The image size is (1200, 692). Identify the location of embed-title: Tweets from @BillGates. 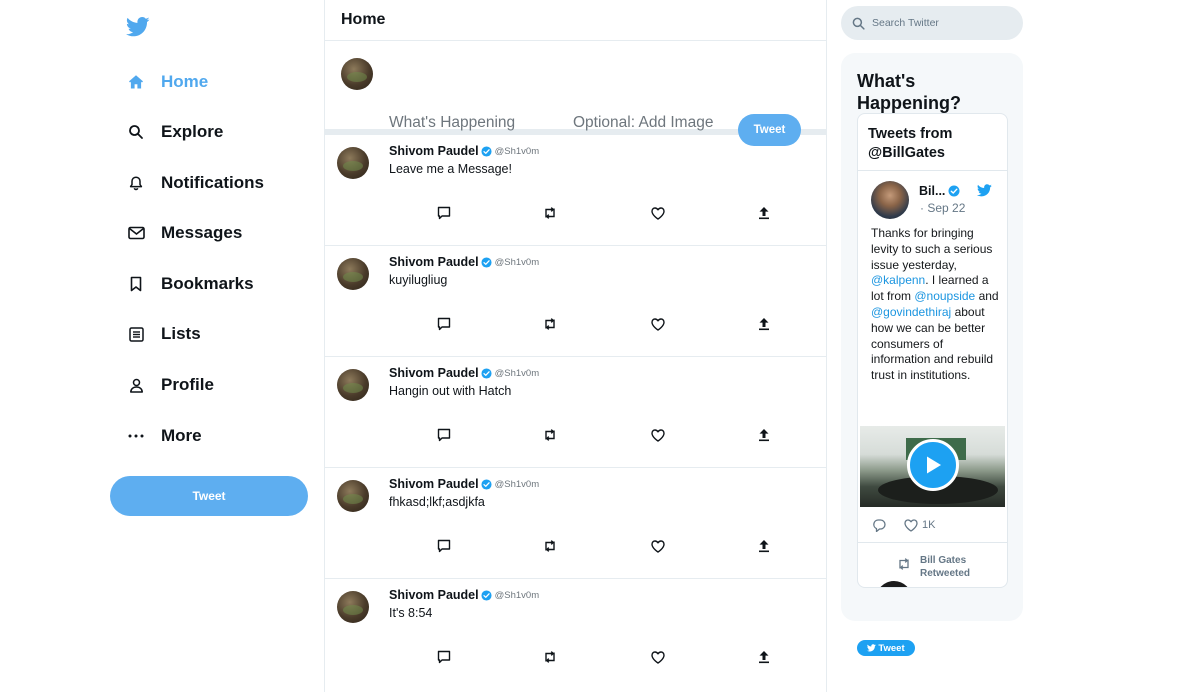
(935, 144).